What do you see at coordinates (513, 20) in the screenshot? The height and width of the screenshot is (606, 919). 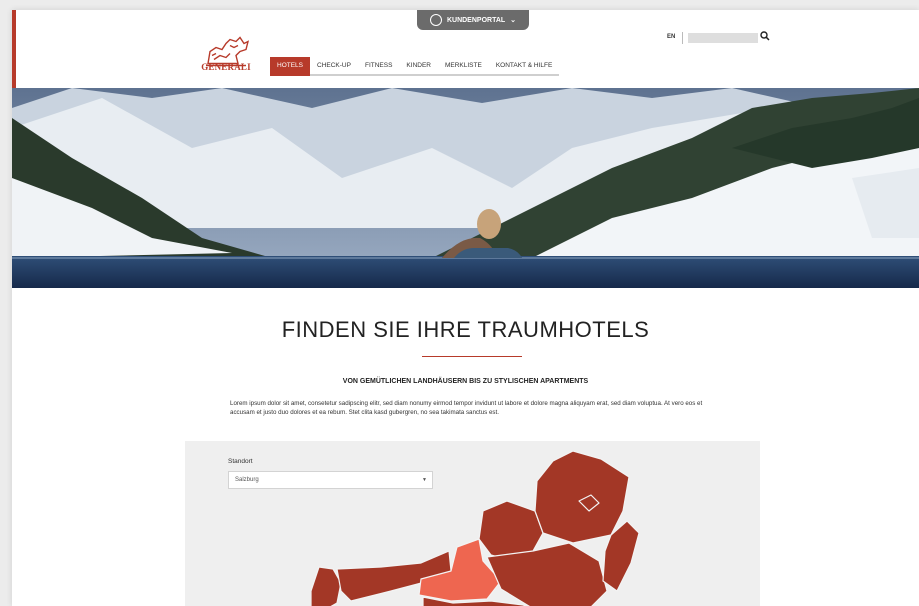 I see `chevron-down-icon: ⌄` at bounding box center [513, 20].